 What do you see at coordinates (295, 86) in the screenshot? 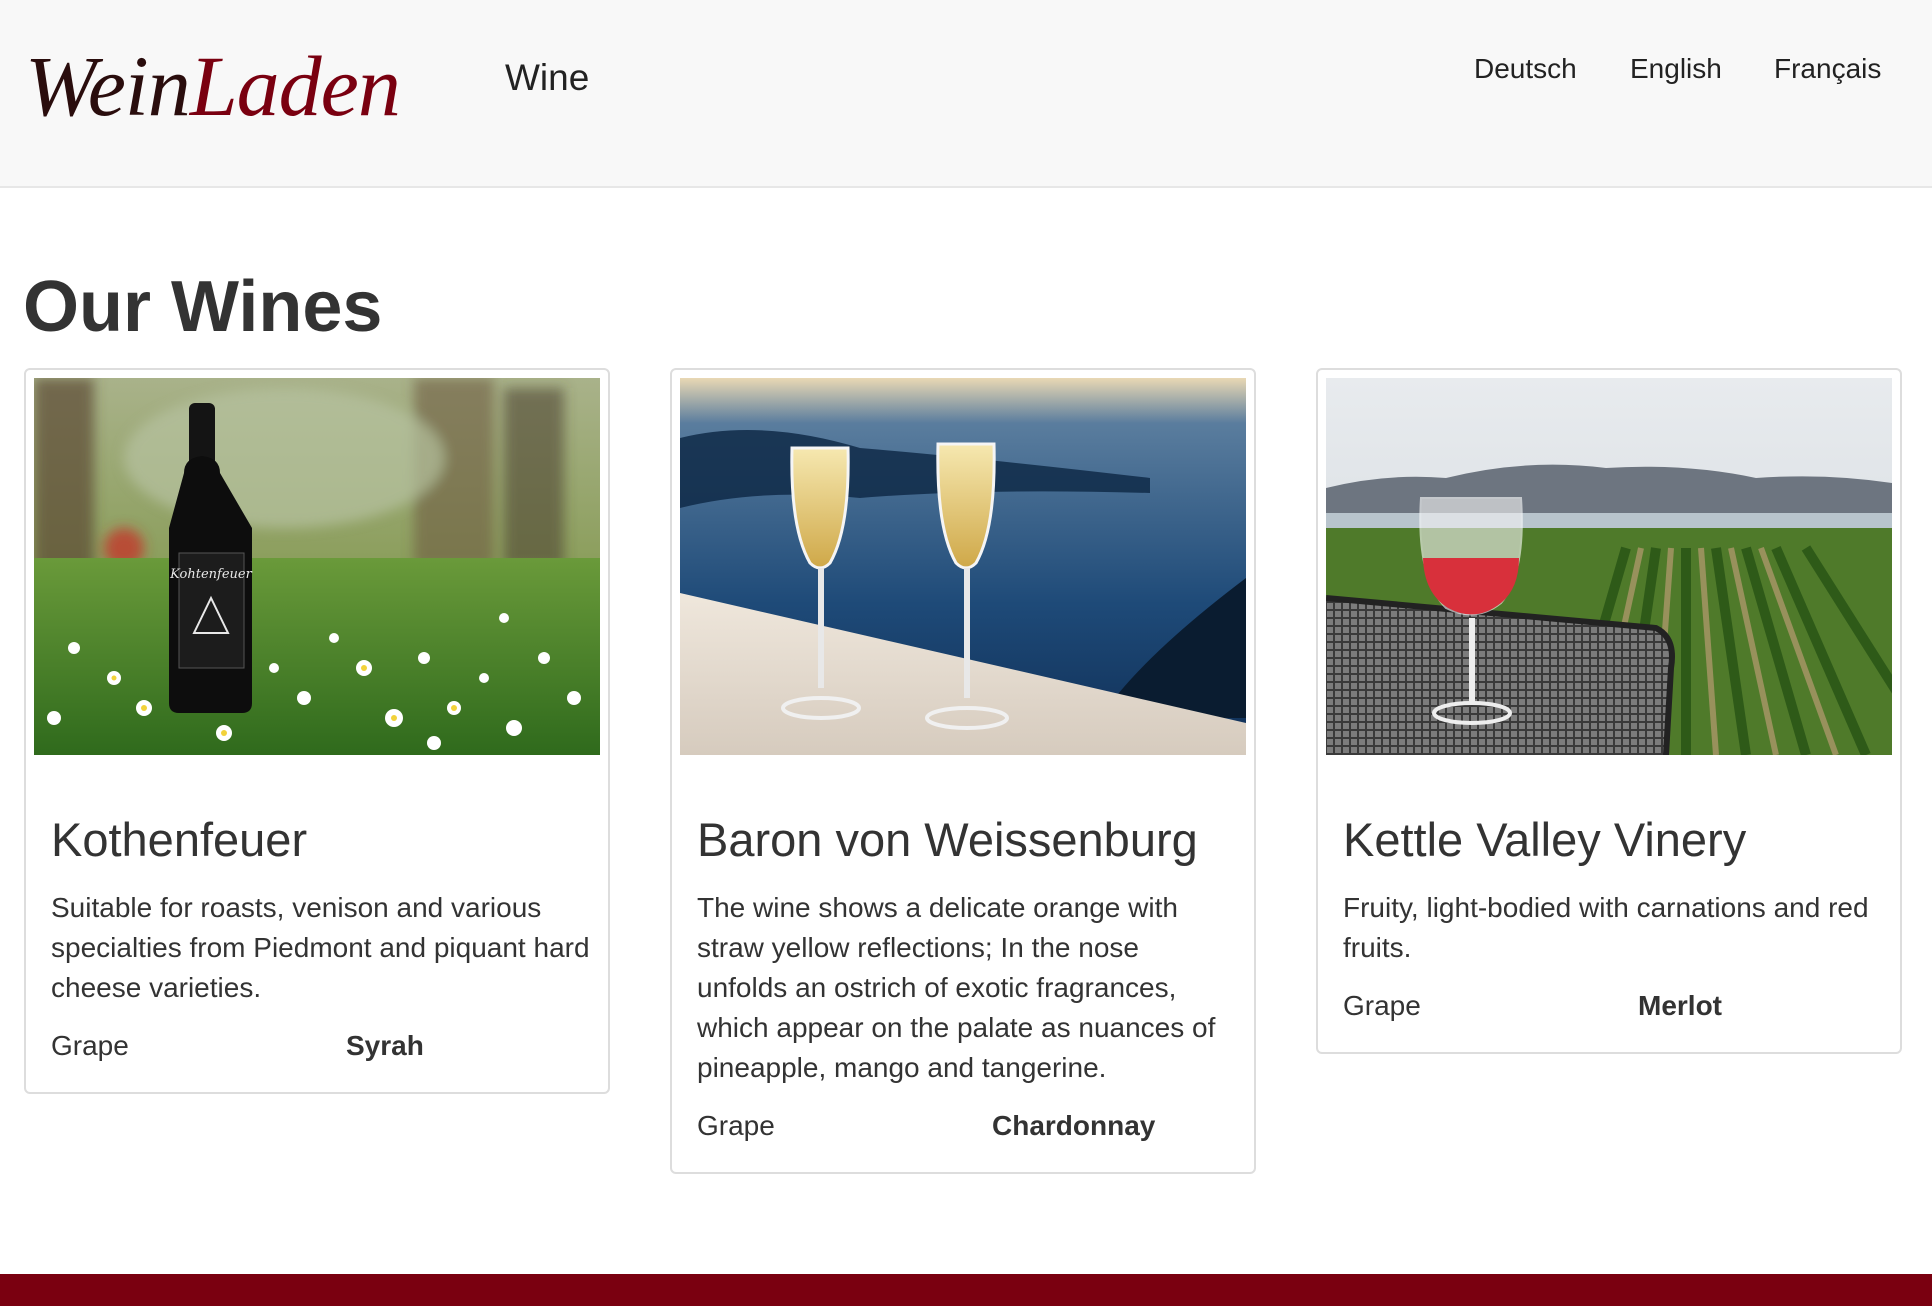
I see `logo-text-laden: Laden` at bounding box center [295, 86].